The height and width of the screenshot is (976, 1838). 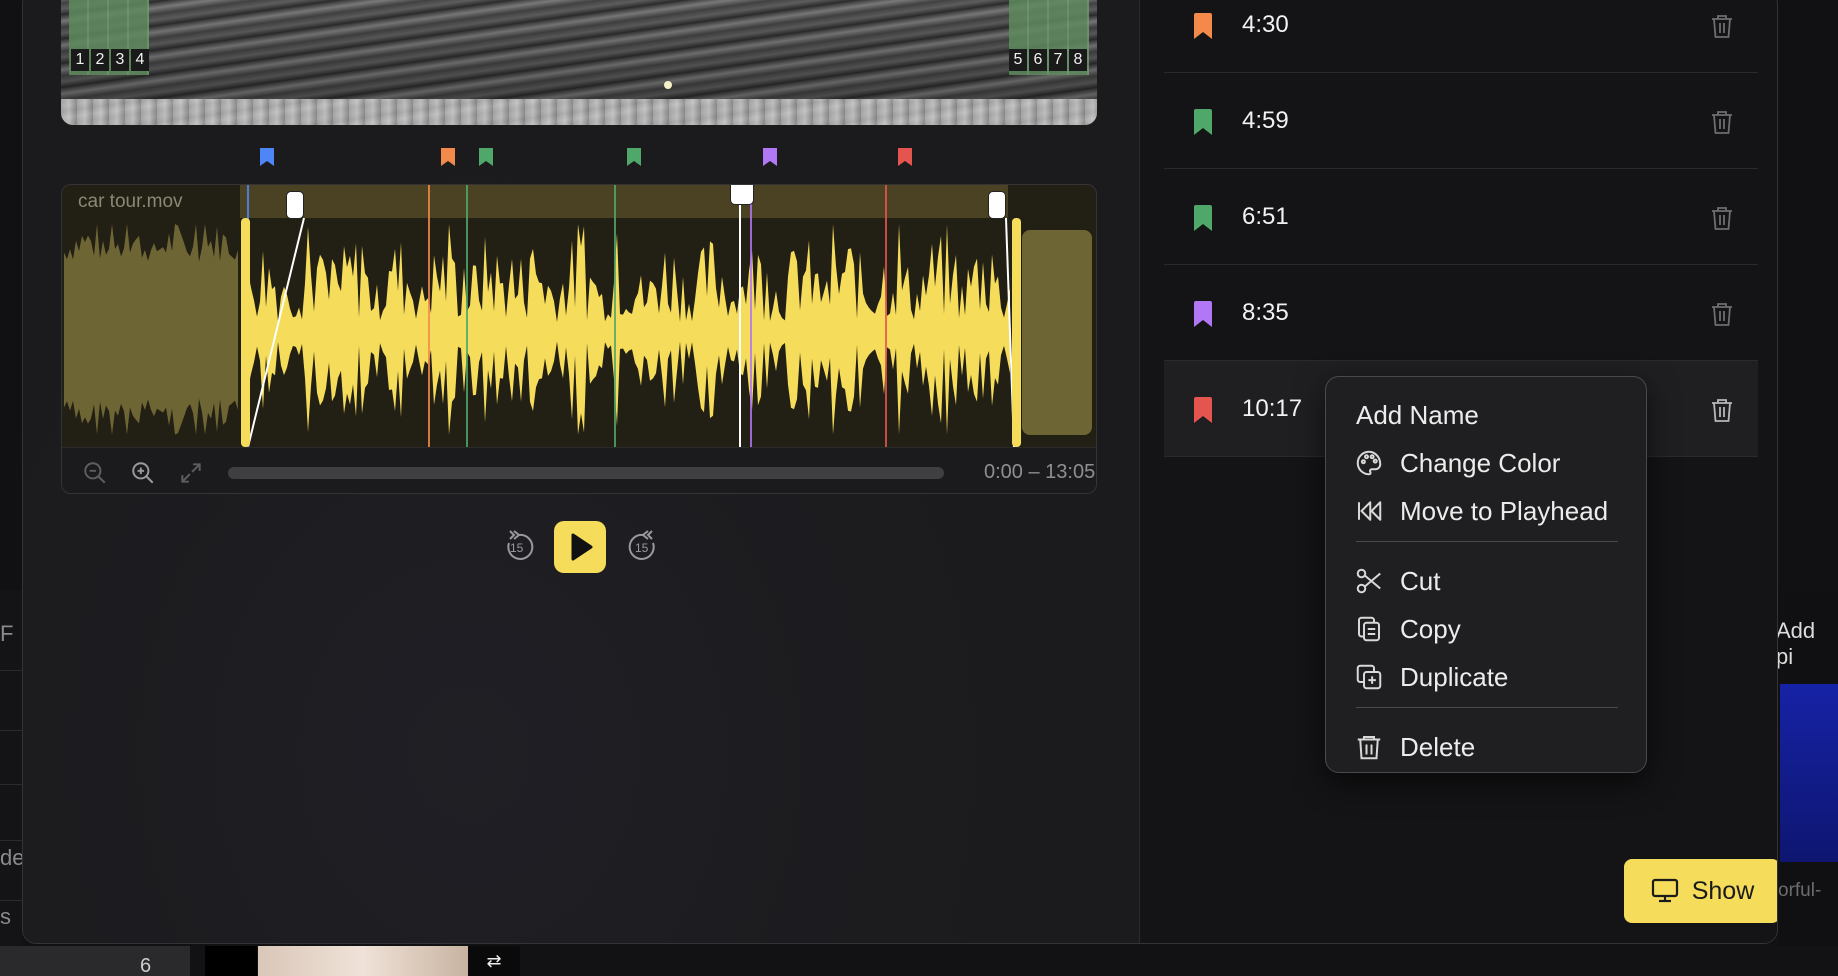 I want to click on background-add-button: Add pi, so click(x=1796, y=643).